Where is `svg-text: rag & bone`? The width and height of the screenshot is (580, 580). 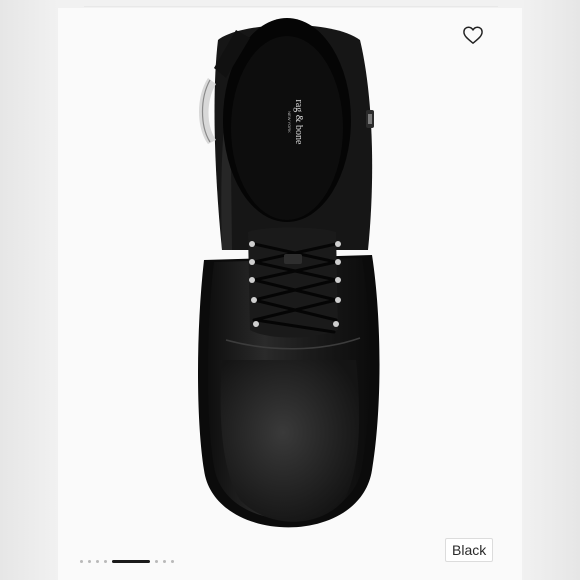
svg-text: rag & bone is located at coordinates (298, 123).